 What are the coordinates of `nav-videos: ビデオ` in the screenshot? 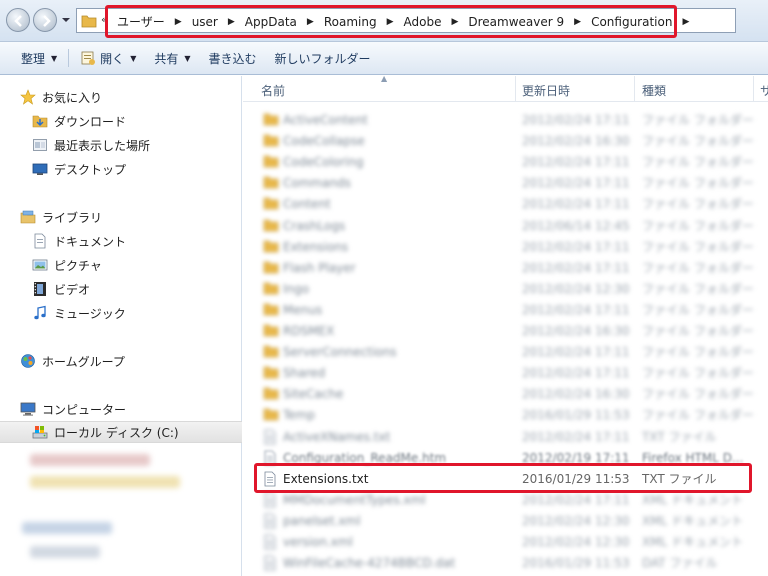 It's located at (121, 289).